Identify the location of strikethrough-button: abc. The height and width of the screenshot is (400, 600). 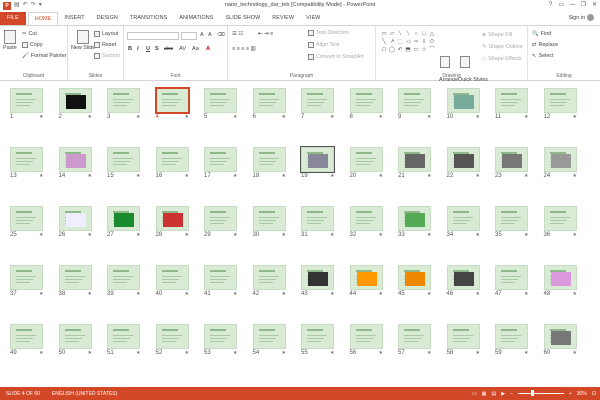
(168, 49).